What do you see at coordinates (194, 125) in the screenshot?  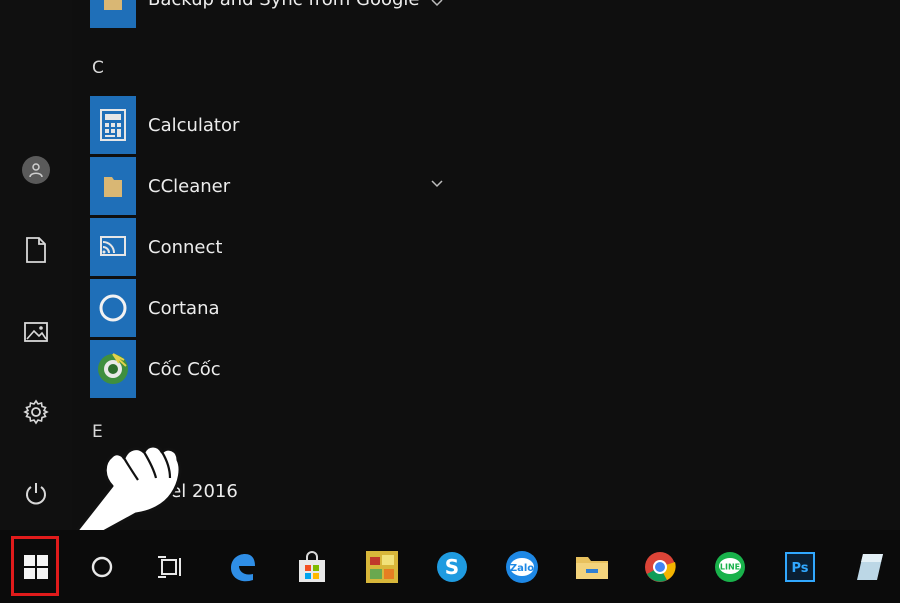 I see `app-label: Calculator` at bounding box center [194, 125].